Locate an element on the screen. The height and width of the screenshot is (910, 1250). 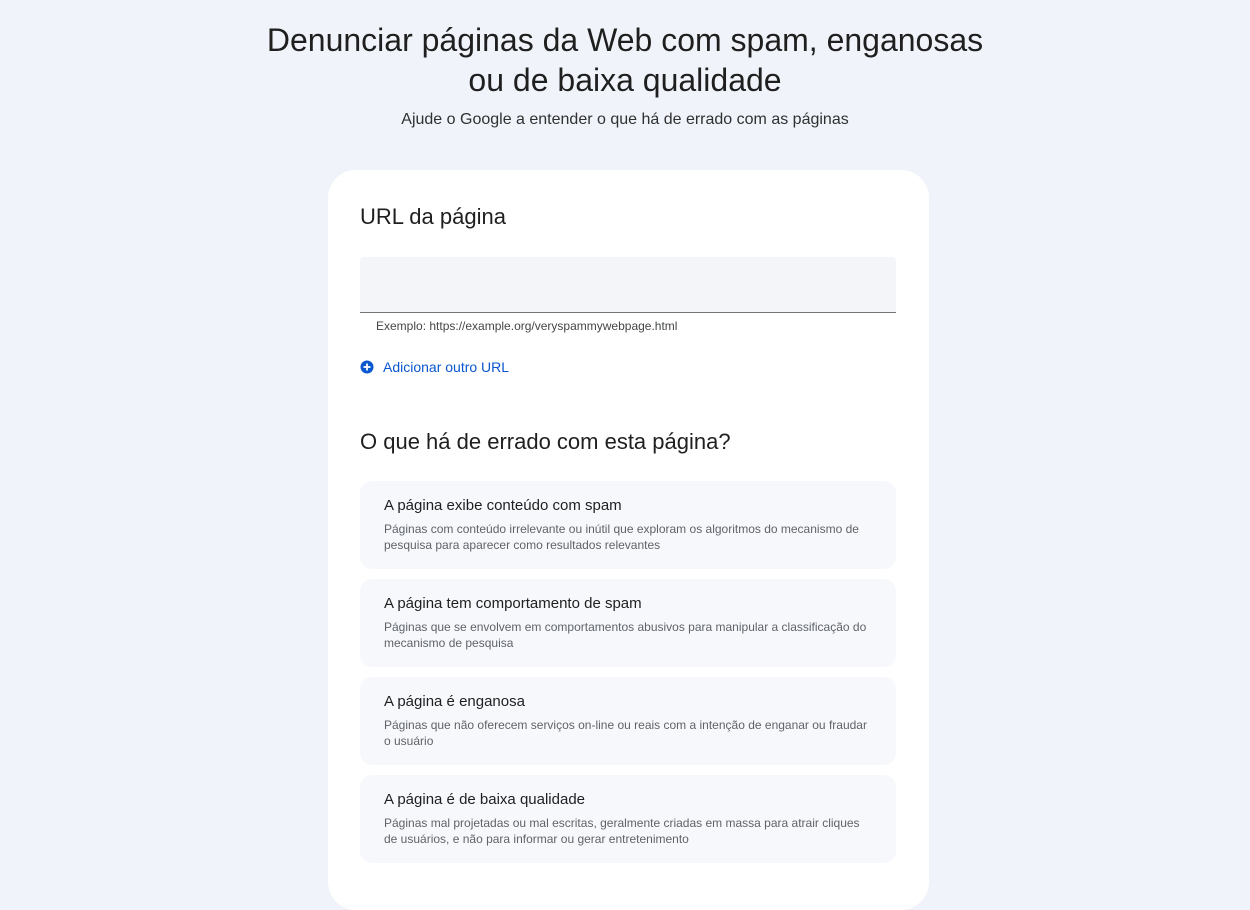
url-section-heading: URL da página is located at coordinates (433, 216).